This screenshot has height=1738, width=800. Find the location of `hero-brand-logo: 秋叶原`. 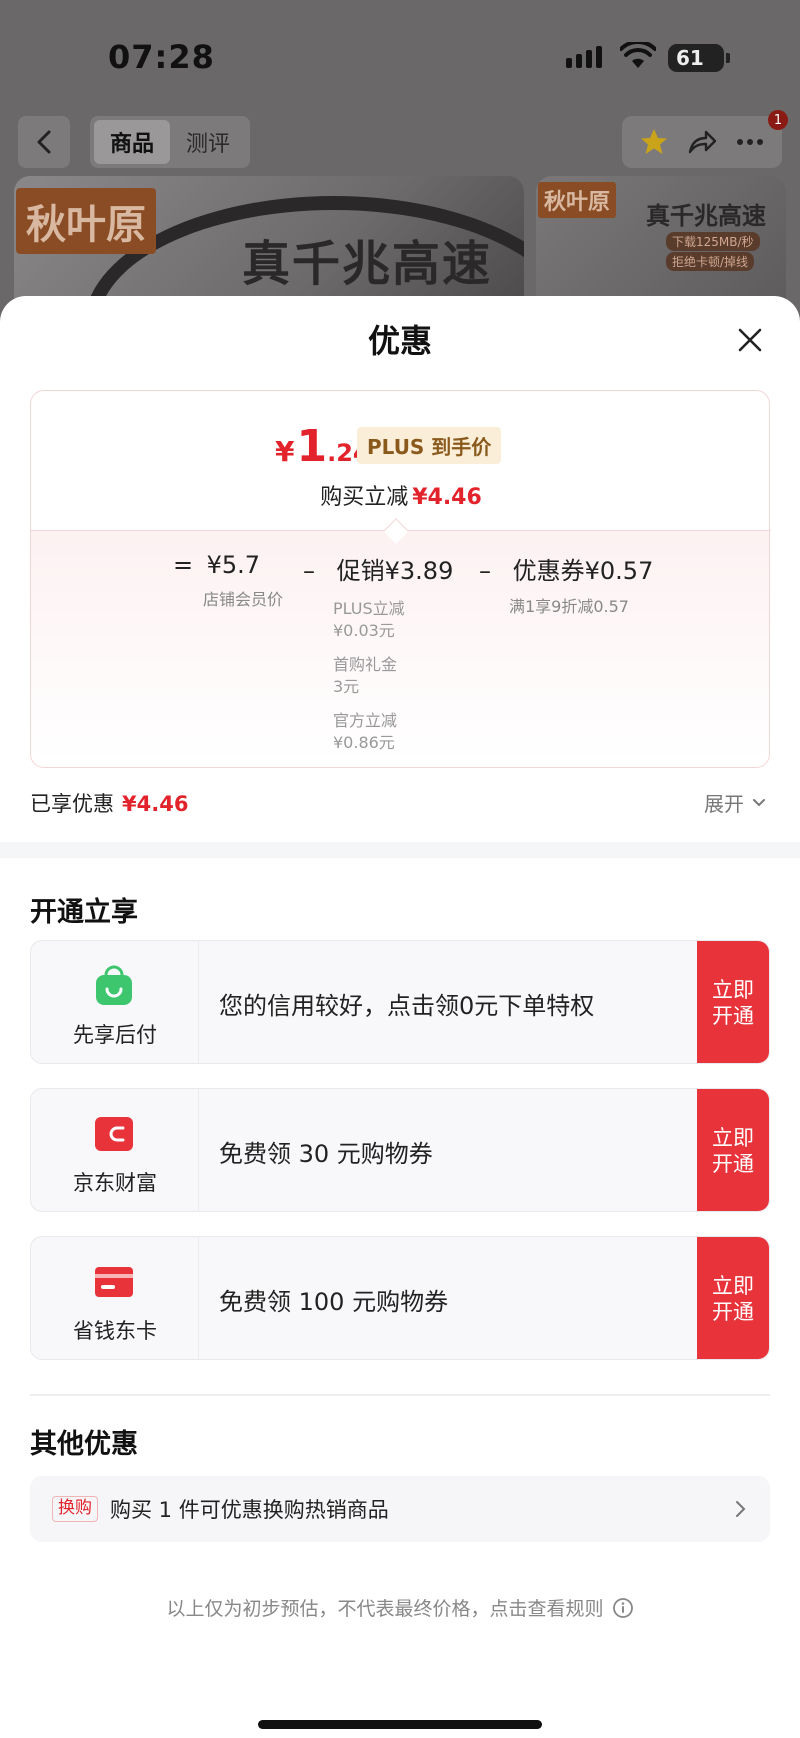

hero-brand-logo: 秋叶原 is located at coordinates (86, 221).